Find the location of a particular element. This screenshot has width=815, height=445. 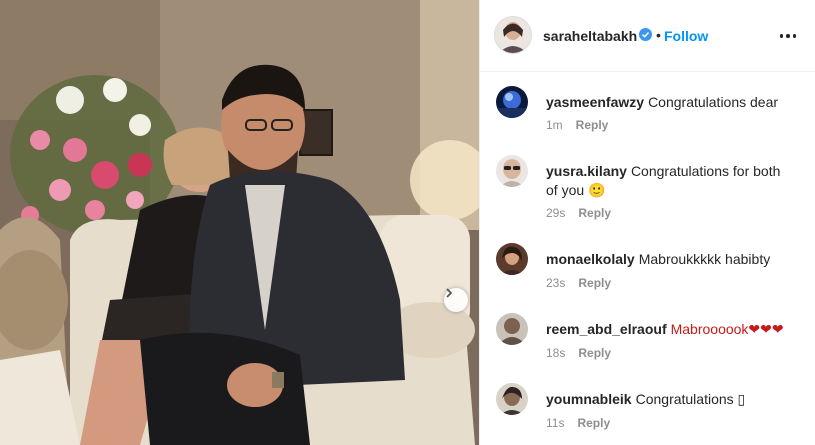

comment-text-block: youmnableik Congratulations ▯ is located at coordinates (666, 399).